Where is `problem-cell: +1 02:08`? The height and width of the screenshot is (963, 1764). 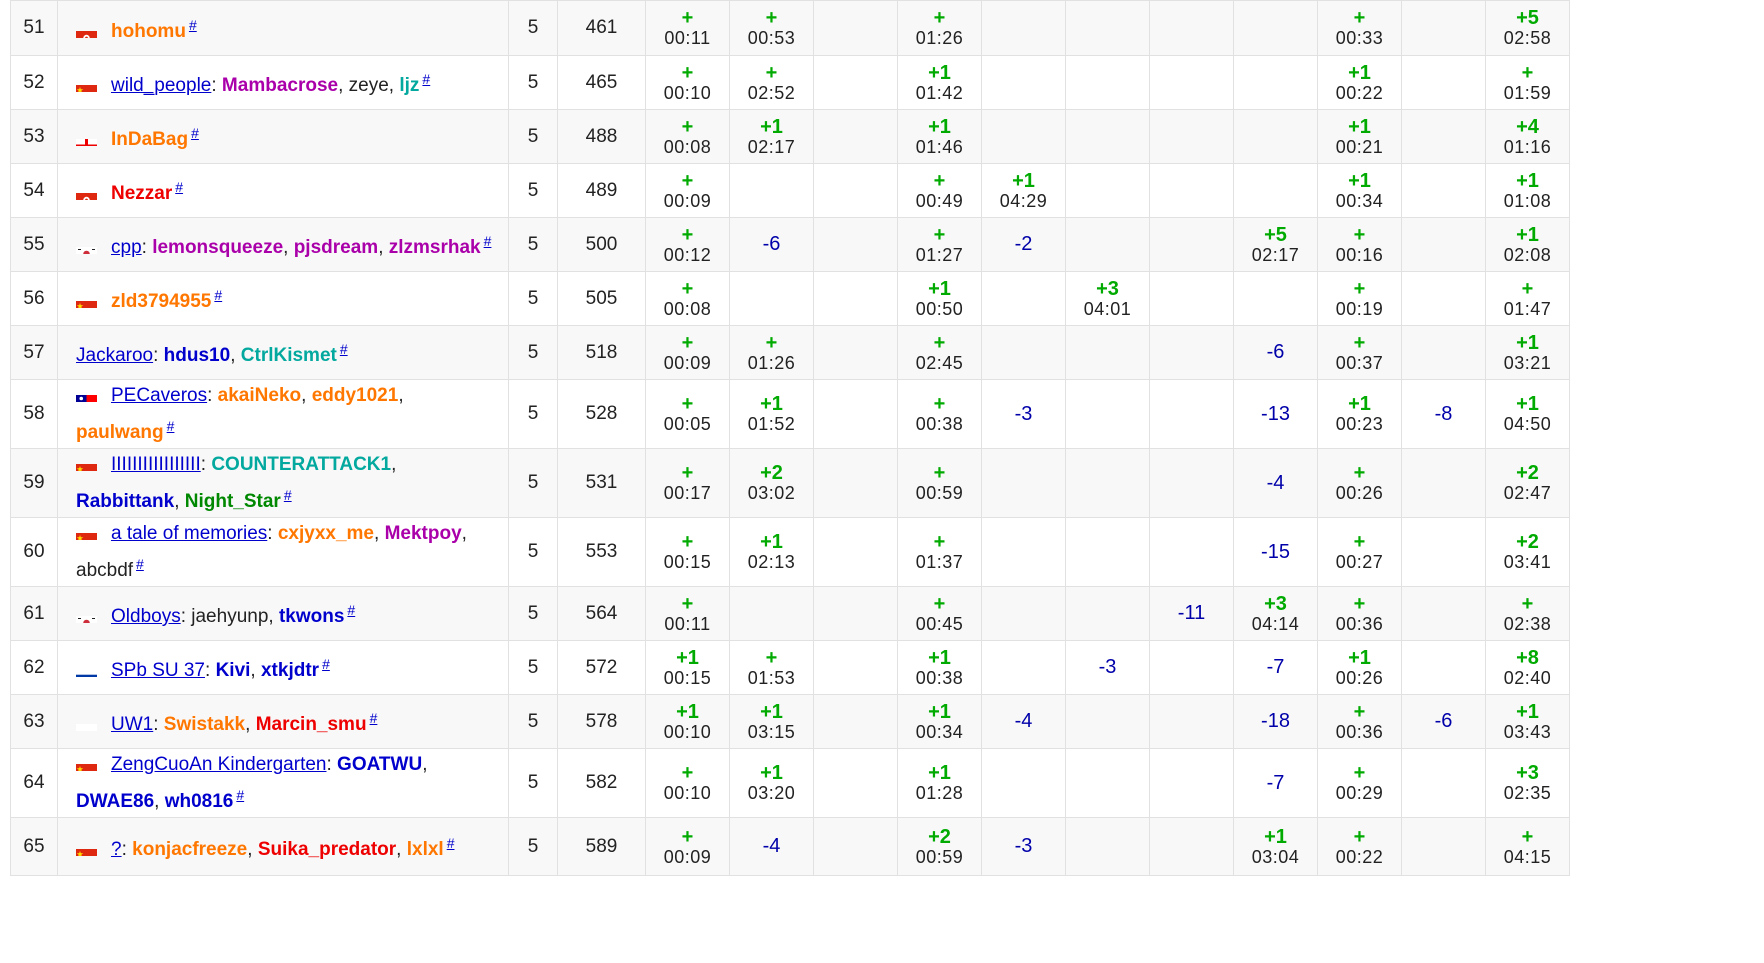 problem-cell: +1 02:08 is located at coordinates (1527, 244).